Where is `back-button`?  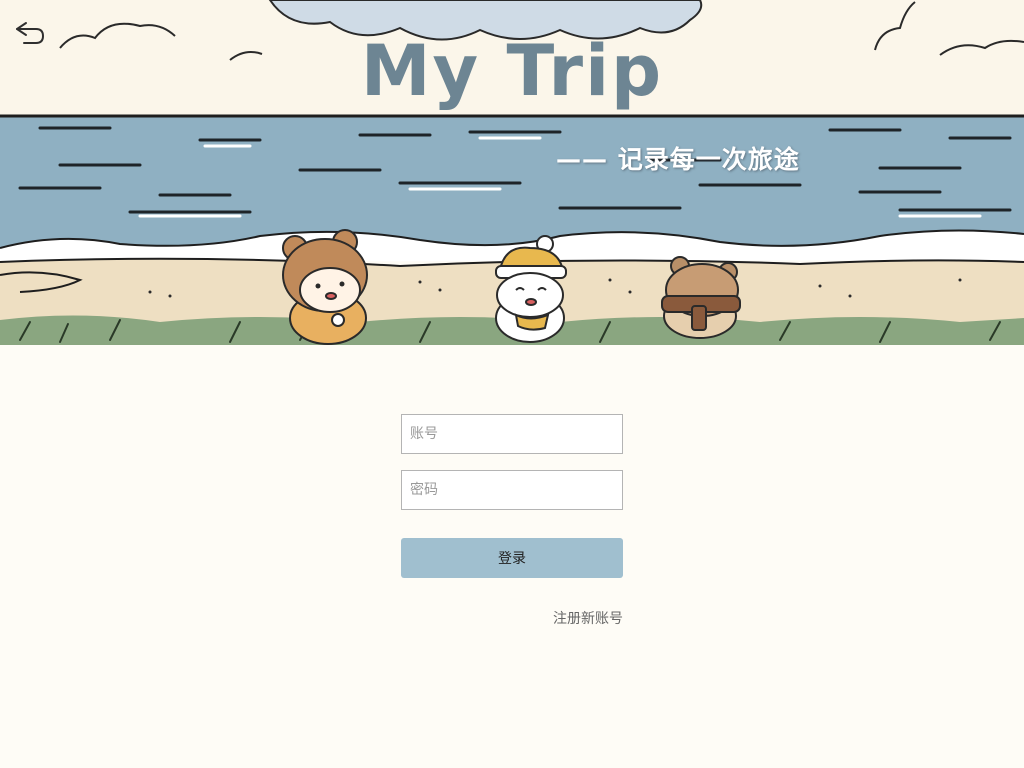
back-button is located at coordinates (29, 35).